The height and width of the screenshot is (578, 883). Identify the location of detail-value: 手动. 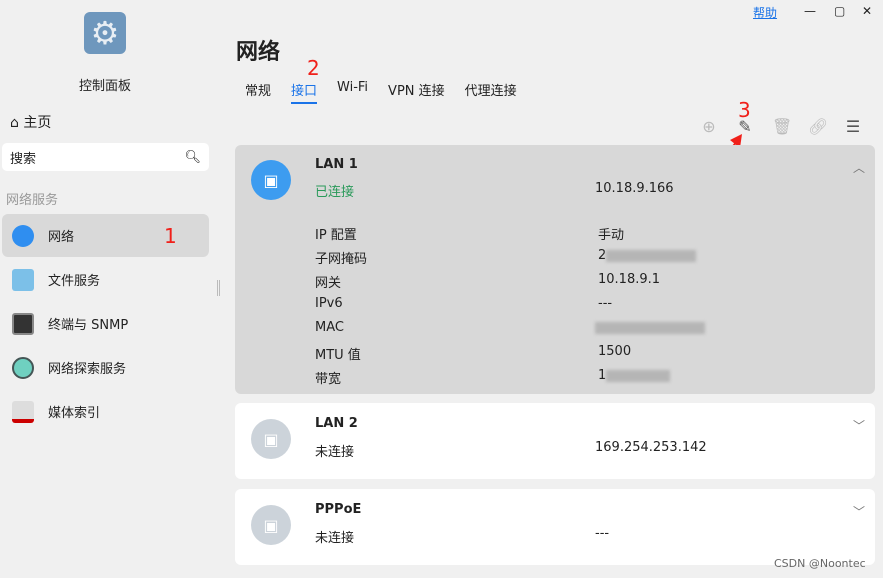
(611, 235).